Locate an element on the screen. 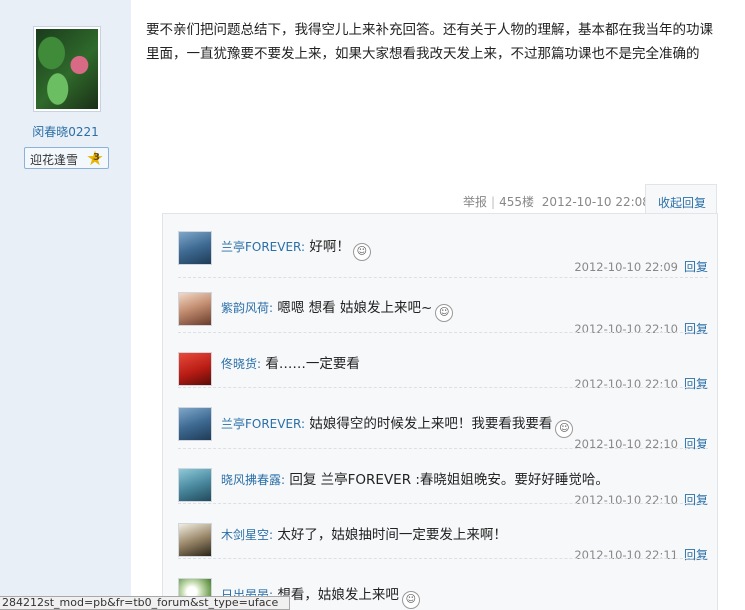  report-link: 举报 is located at coordinates (475, 202).